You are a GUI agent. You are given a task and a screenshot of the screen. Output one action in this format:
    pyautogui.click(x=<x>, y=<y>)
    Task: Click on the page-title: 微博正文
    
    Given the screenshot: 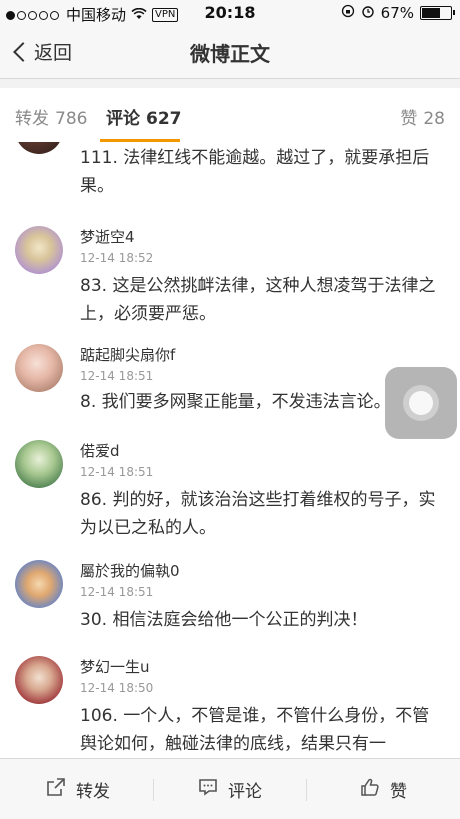 What is the action you would take?
    pyautogui.click(x=230, y=54)
    